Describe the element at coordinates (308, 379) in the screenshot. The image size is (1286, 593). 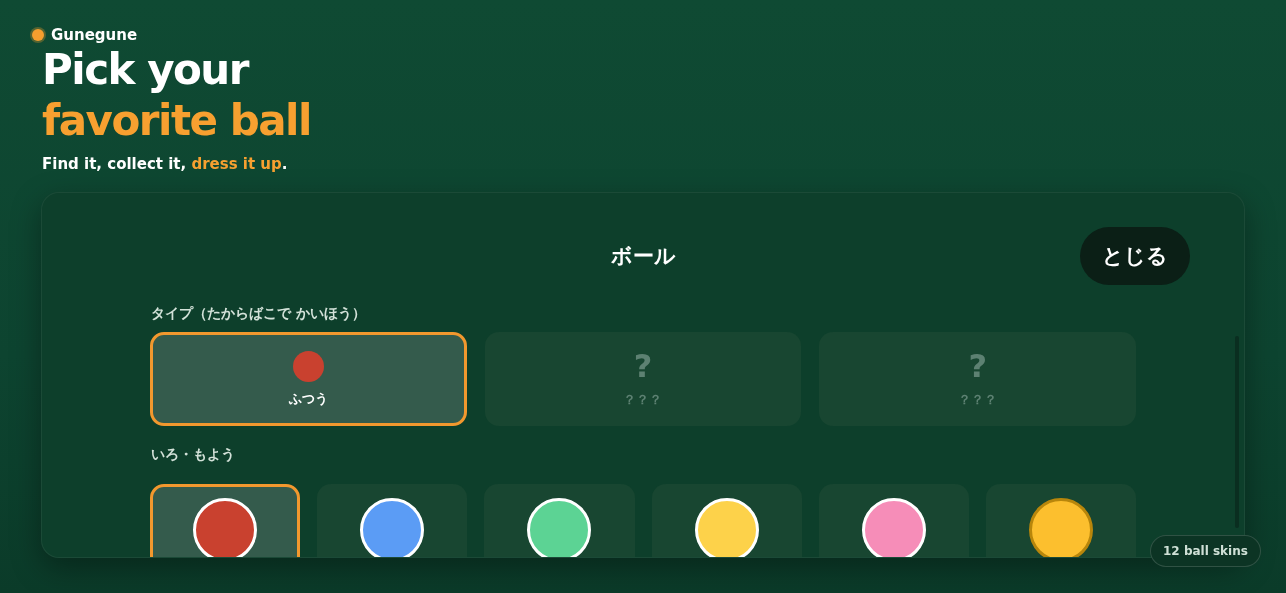
I see `type-card: ふつう` at that location.